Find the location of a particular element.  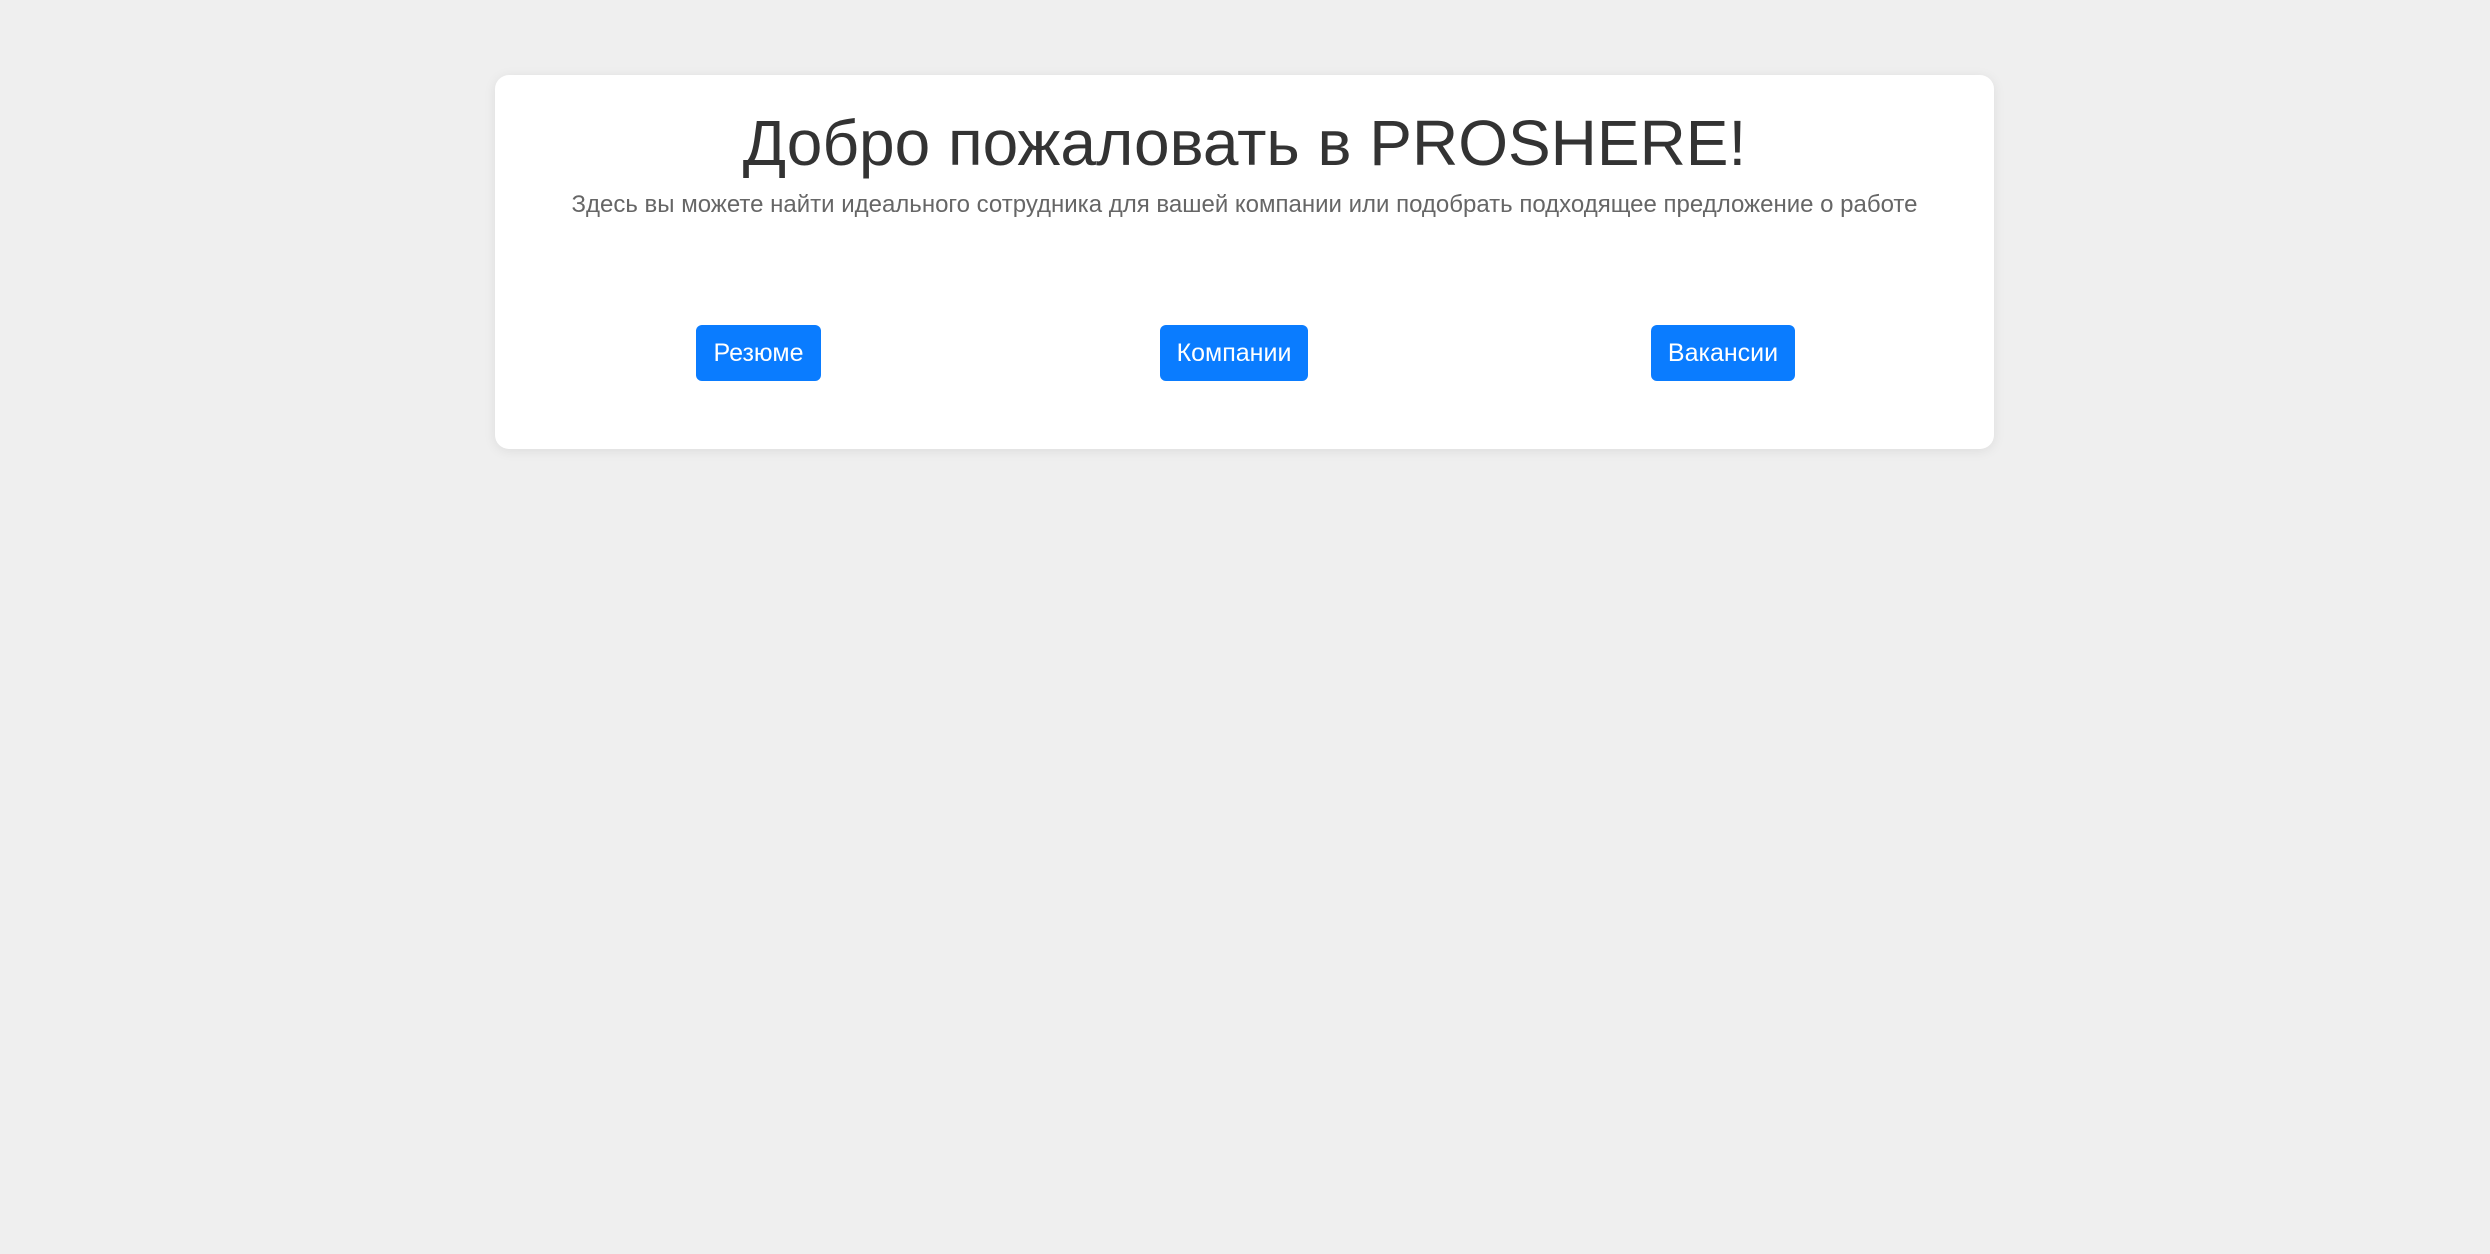

resume-button: Резюме is located at coordinates (758, 353).